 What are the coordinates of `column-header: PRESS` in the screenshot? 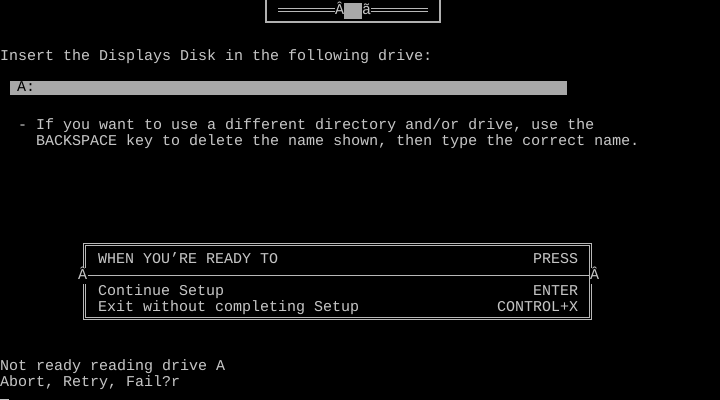 It's located at (555, 260).